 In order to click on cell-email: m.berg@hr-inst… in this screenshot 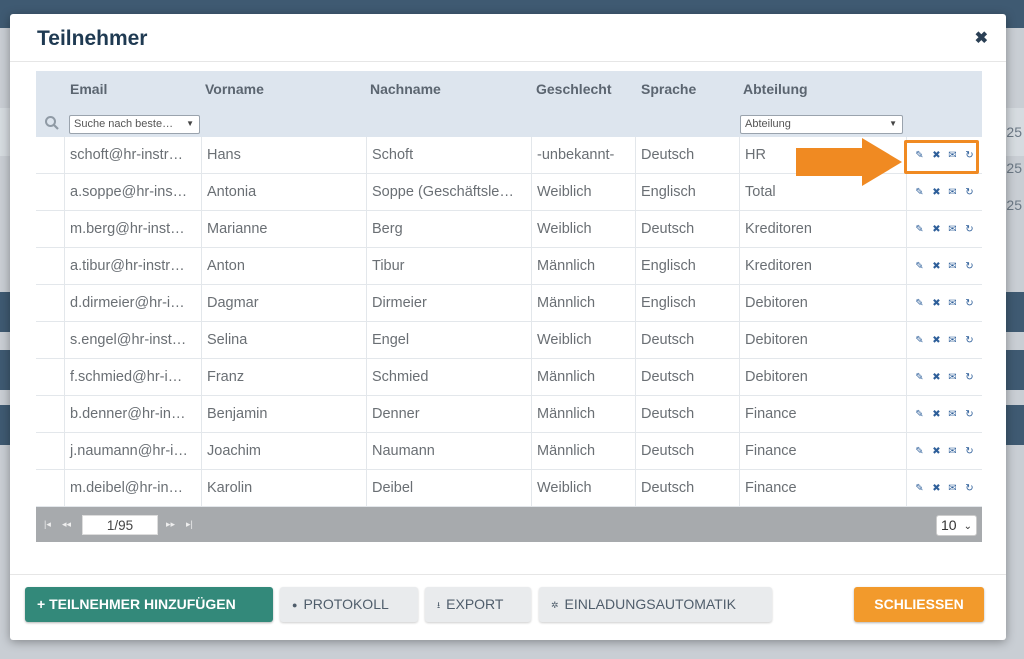, I will do `click(132, 229)`.